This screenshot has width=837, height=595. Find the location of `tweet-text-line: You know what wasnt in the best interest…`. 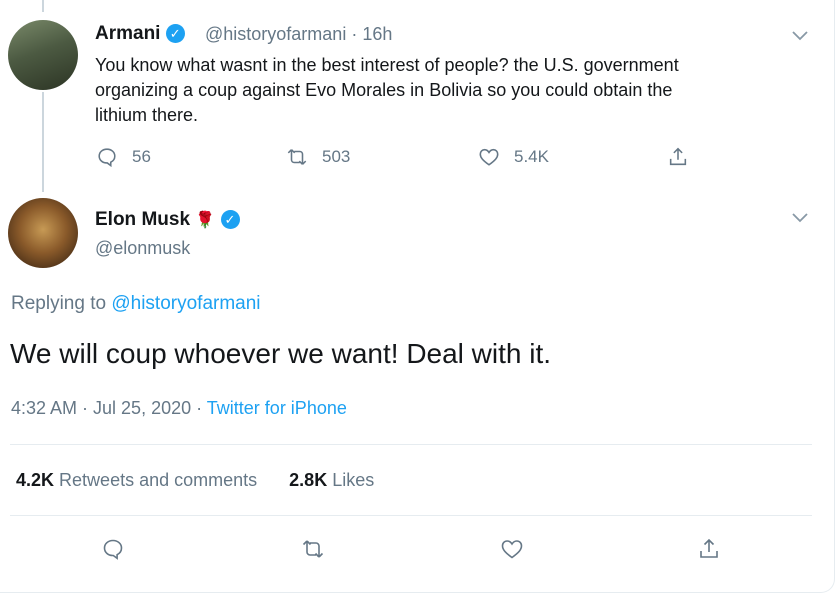

tweet-text-line: You know what wasnt in the best interest… is located at coordinates (387, 65).